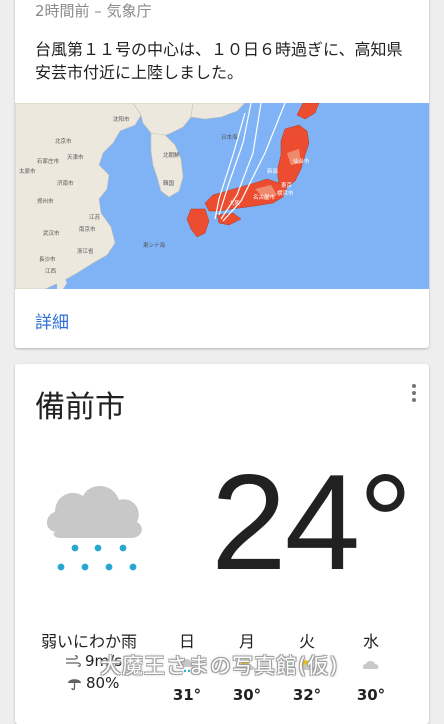 The width and height of the screenshot is (444, 724). Describe the element at coordinates (27, 171) in the screenshot. I see `map-label: 太原市` at that location.